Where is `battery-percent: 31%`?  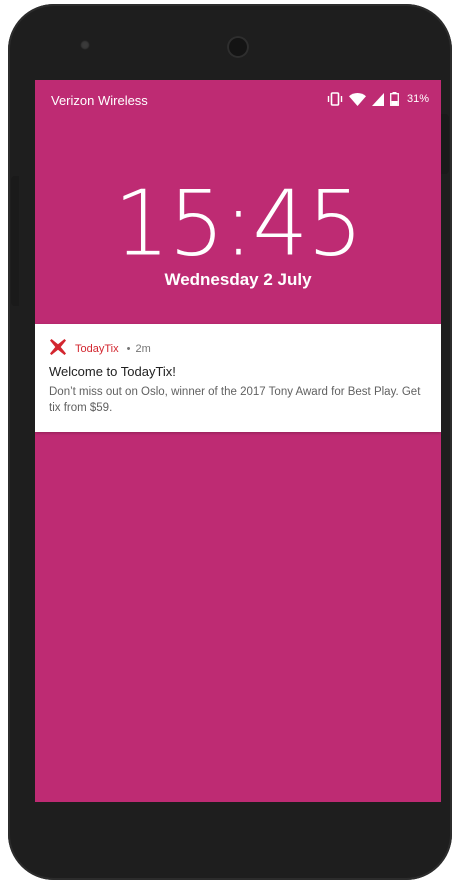
battery-percent: 31% is located at coordinates (417, 99).